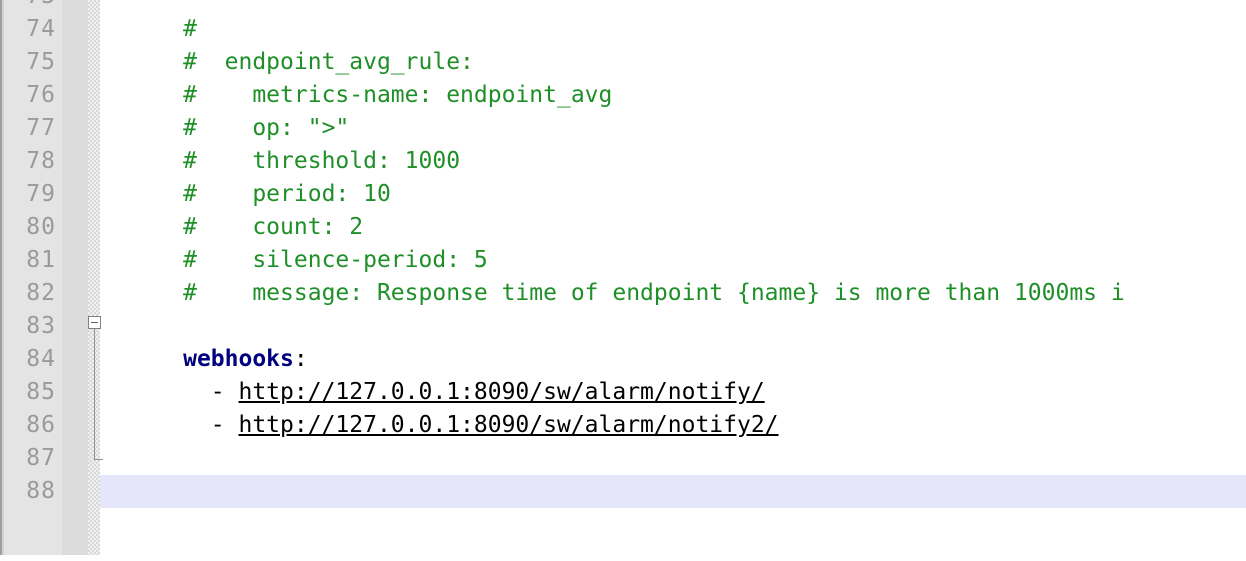 This screenshot has width=1246, height=561. I want to click on code-line: - http://127.0.0.1:8090/sw/alarm/notify/, so click(673, 374).